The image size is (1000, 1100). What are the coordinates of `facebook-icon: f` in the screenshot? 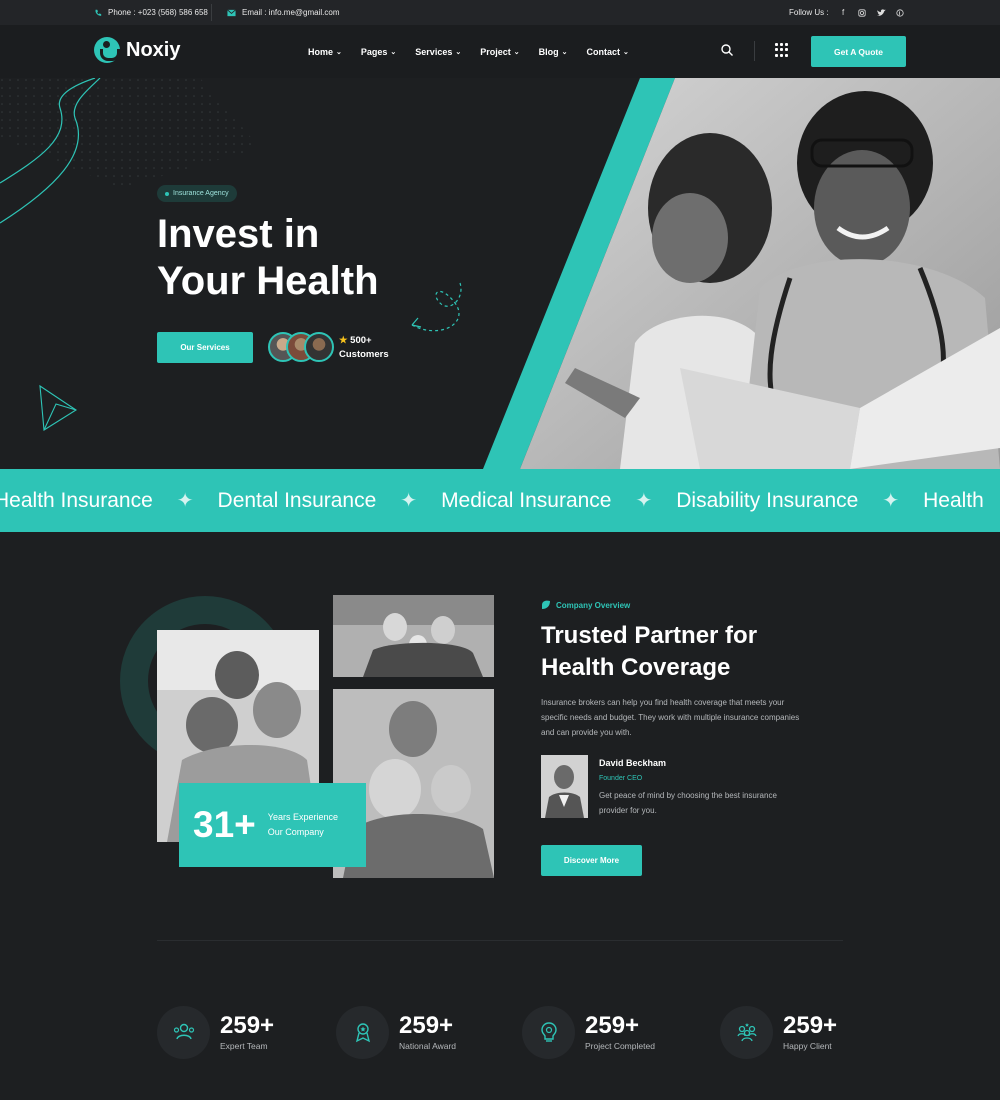 It's located at (843, 12).